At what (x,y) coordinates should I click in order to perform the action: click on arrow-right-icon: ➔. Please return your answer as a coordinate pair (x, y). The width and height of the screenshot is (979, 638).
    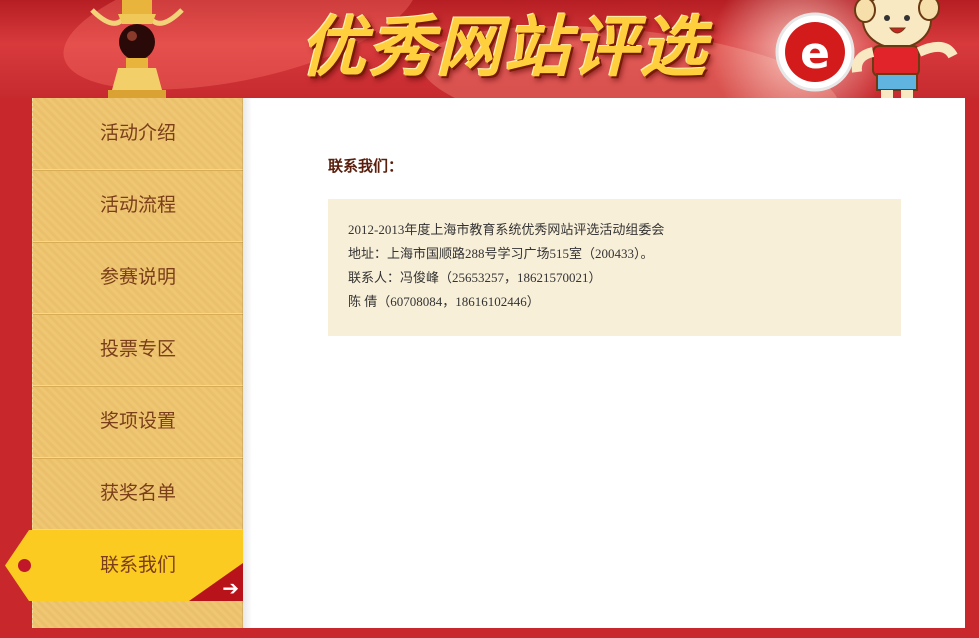
    Looking at the image, I should click on (230, 588).